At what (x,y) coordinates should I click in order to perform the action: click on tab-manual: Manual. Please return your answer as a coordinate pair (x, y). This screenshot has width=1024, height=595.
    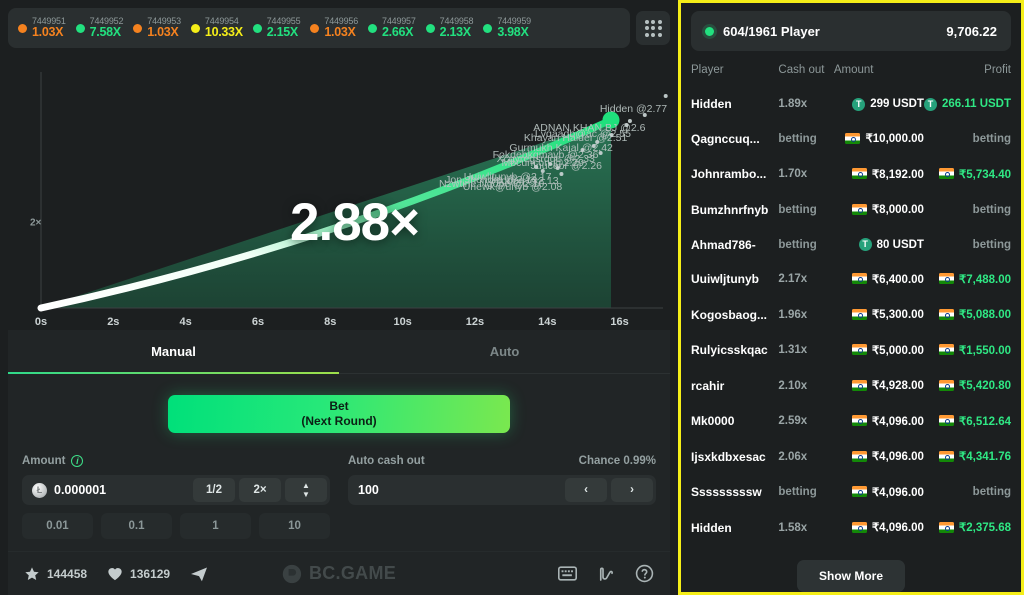
    Looking at the image, I should click on (173, 352).